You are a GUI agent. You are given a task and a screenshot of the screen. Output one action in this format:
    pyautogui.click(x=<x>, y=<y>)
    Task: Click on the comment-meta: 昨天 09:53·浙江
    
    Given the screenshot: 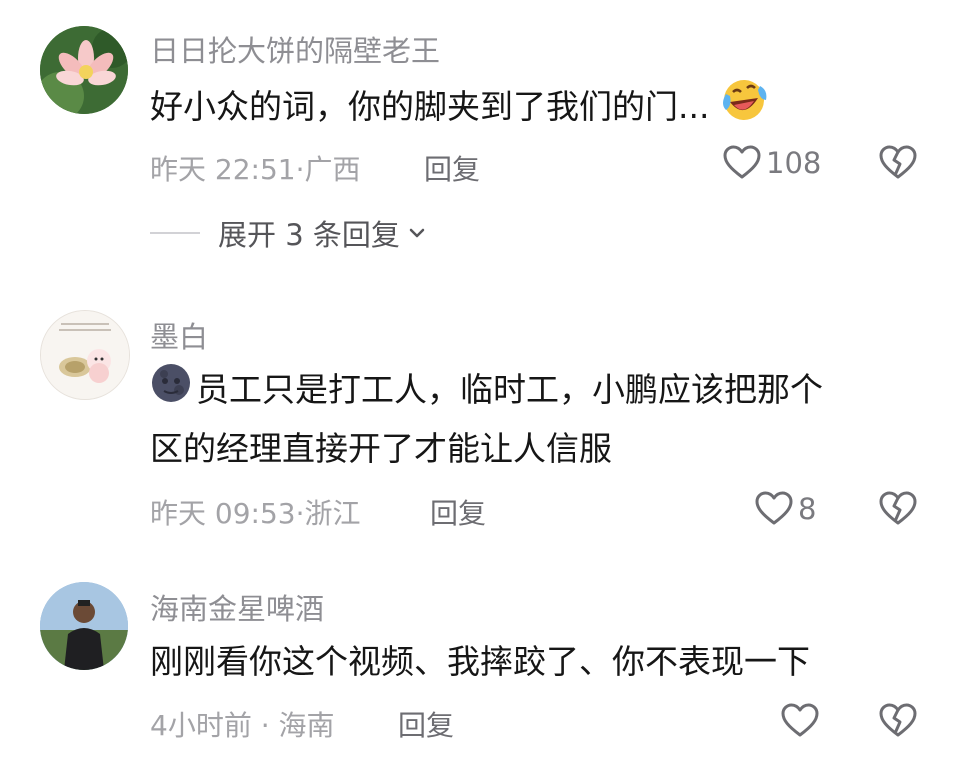 What is the action you would take?
    pyautogui.click(x=255, y=512)
    